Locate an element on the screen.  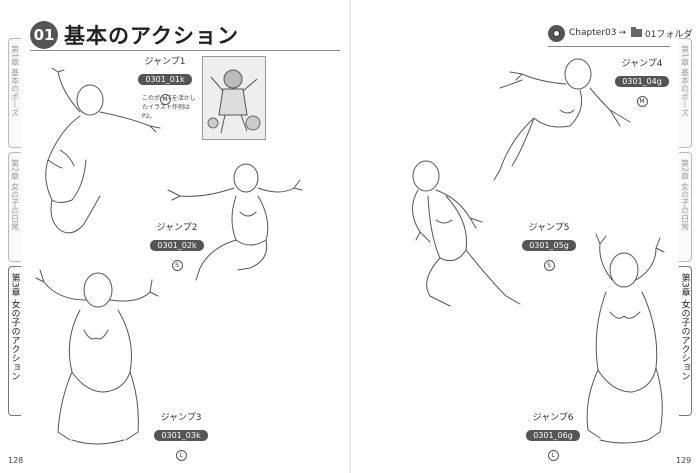
page-number-right: 129 is located at coordinates (684, 460).